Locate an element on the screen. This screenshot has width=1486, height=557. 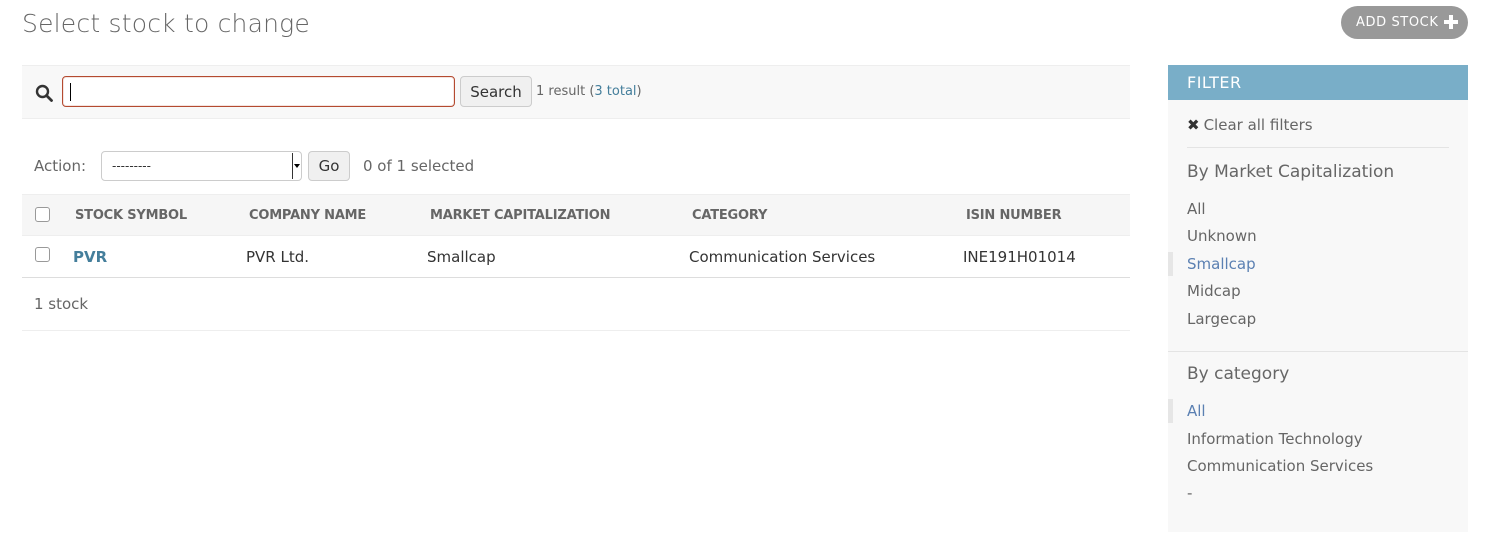
filter-market-cap-smallcap: Smallcap is located at coordinates (1221, 264).